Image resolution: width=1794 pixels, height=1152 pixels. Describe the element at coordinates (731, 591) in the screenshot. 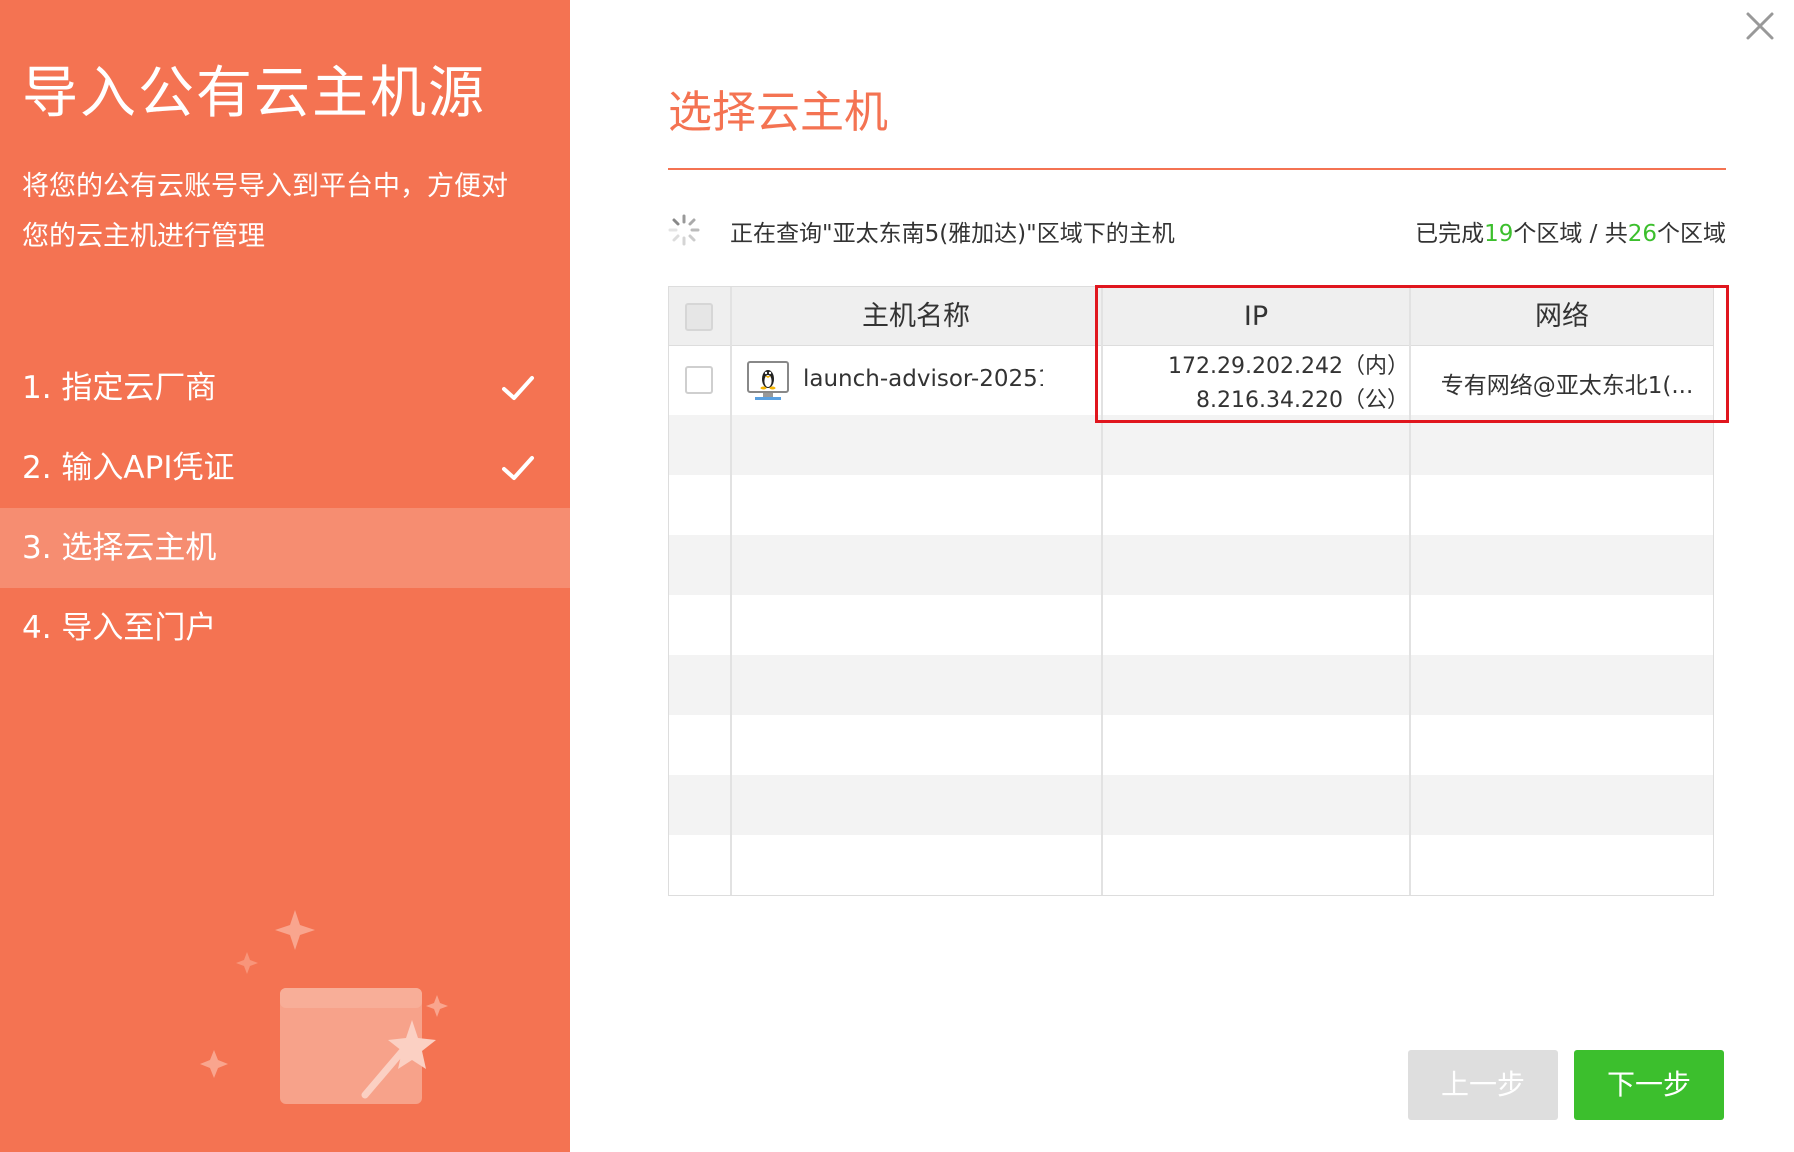

I see `column-divider` at that location.